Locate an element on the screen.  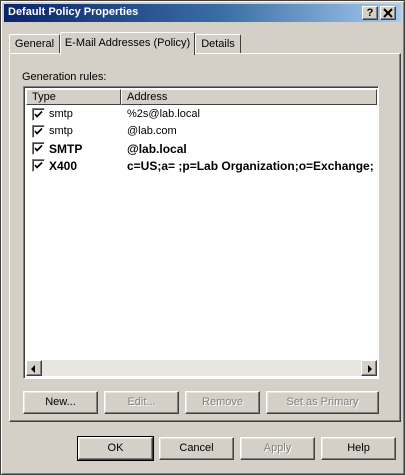
set-as-primary-button: Set as Primary is located at coordinates (322, 402).